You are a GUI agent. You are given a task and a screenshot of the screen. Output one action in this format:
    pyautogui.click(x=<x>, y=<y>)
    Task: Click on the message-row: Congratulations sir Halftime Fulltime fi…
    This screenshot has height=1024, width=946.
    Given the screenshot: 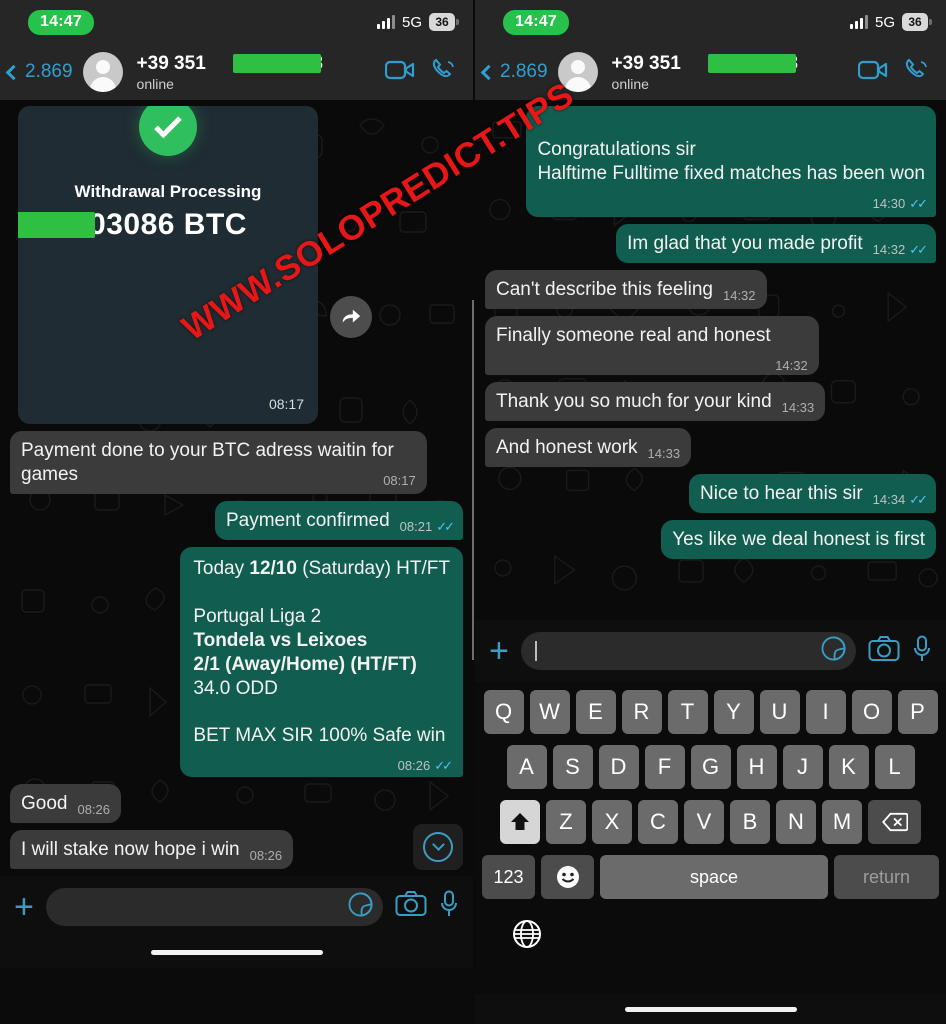 What is the action you would take?
    pyautogui.click(x=710, y=161)
    